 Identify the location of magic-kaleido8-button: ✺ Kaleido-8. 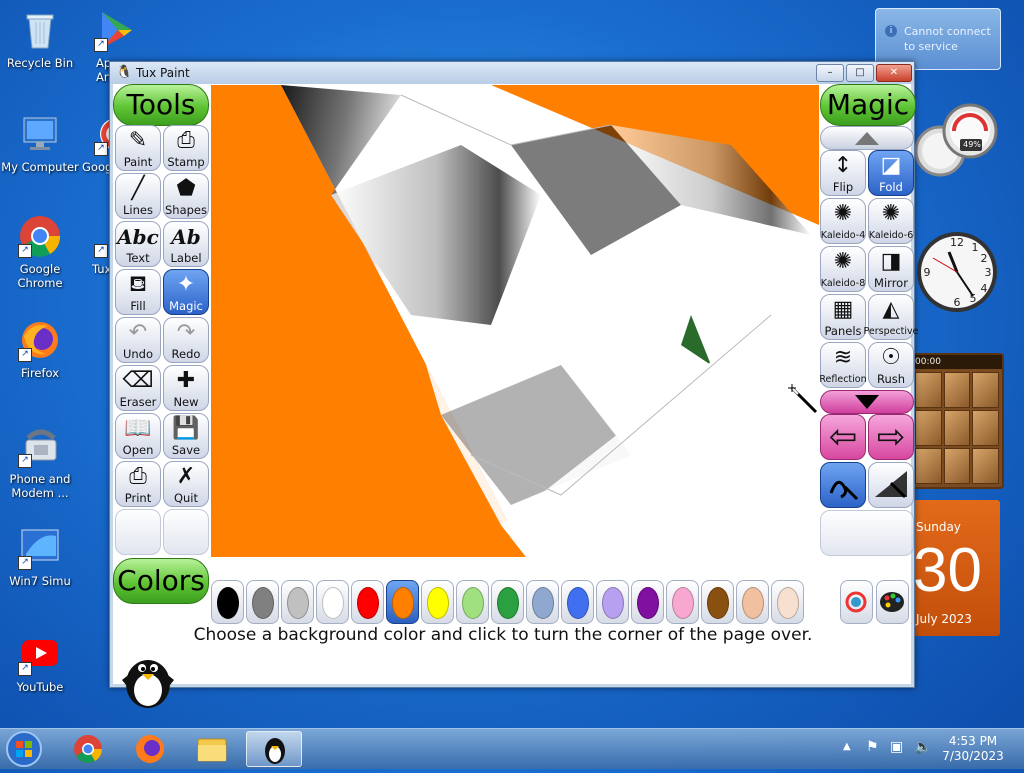
(843, 269).